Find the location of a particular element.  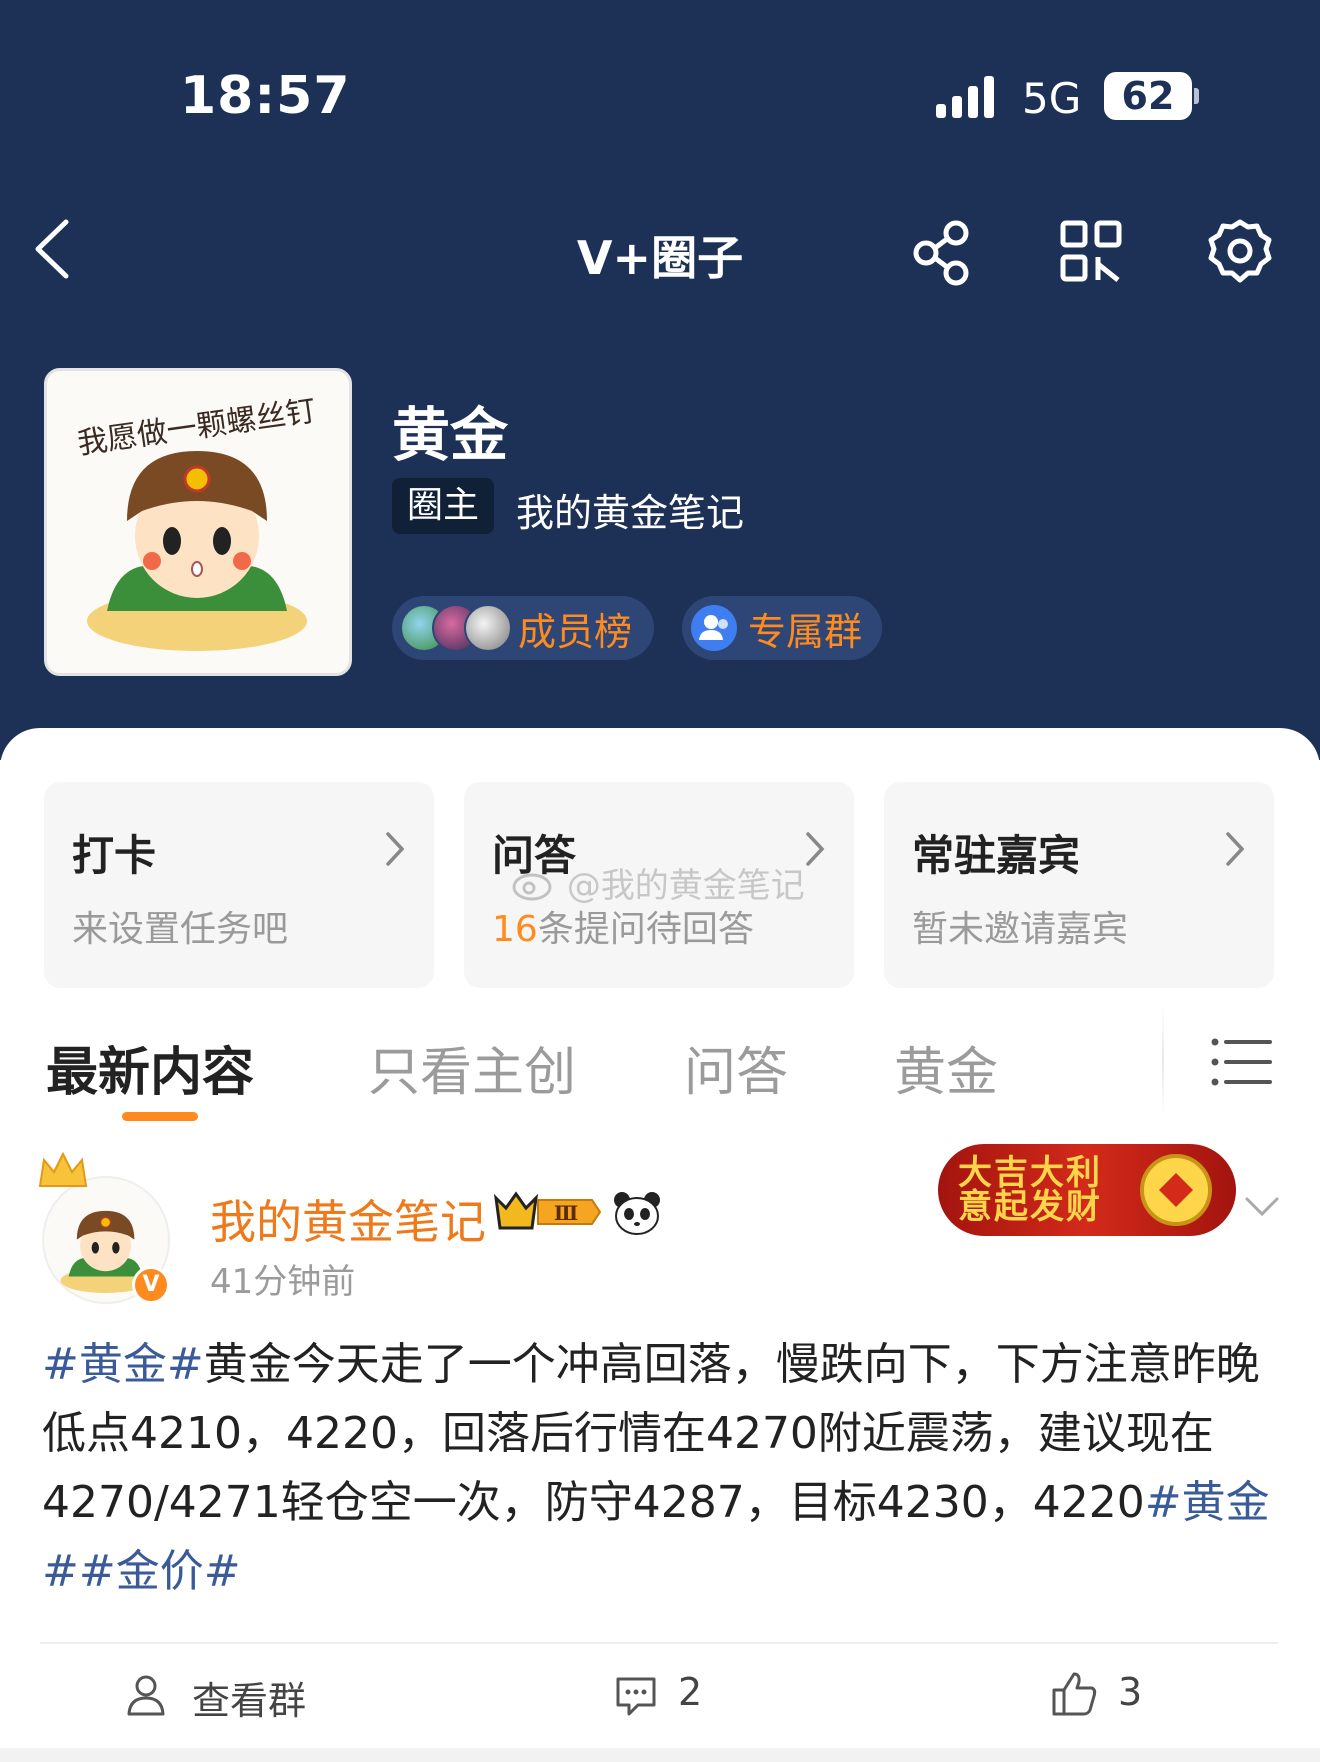

exclusive-group-label: 专属群 is located at coordinates (805, 631).